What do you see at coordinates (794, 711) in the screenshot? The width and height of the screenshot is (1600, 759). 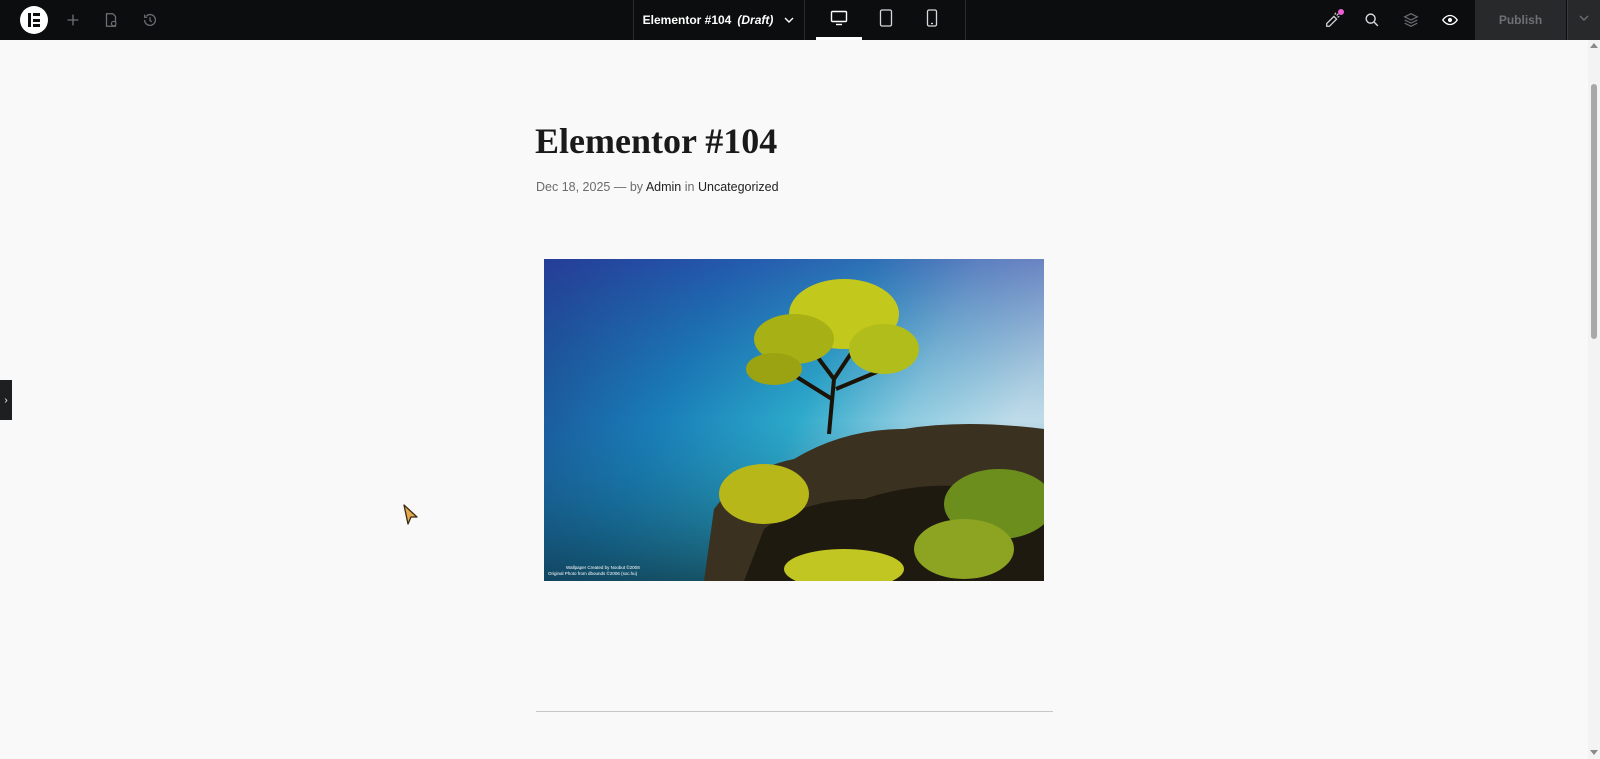 I see `content-divider` at bounding box center [794, 711].